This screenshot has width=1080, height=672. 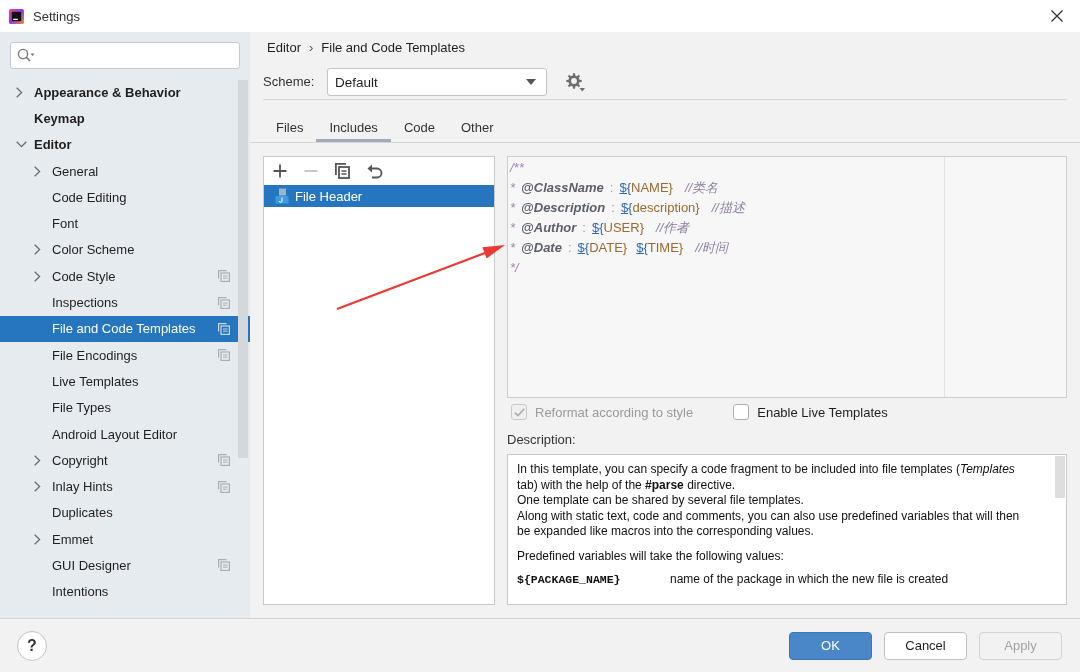 What do you see at coordinates (125, 144) in the screenshot?
I see `tree-item: Editor` at bounding box center [125, 144].